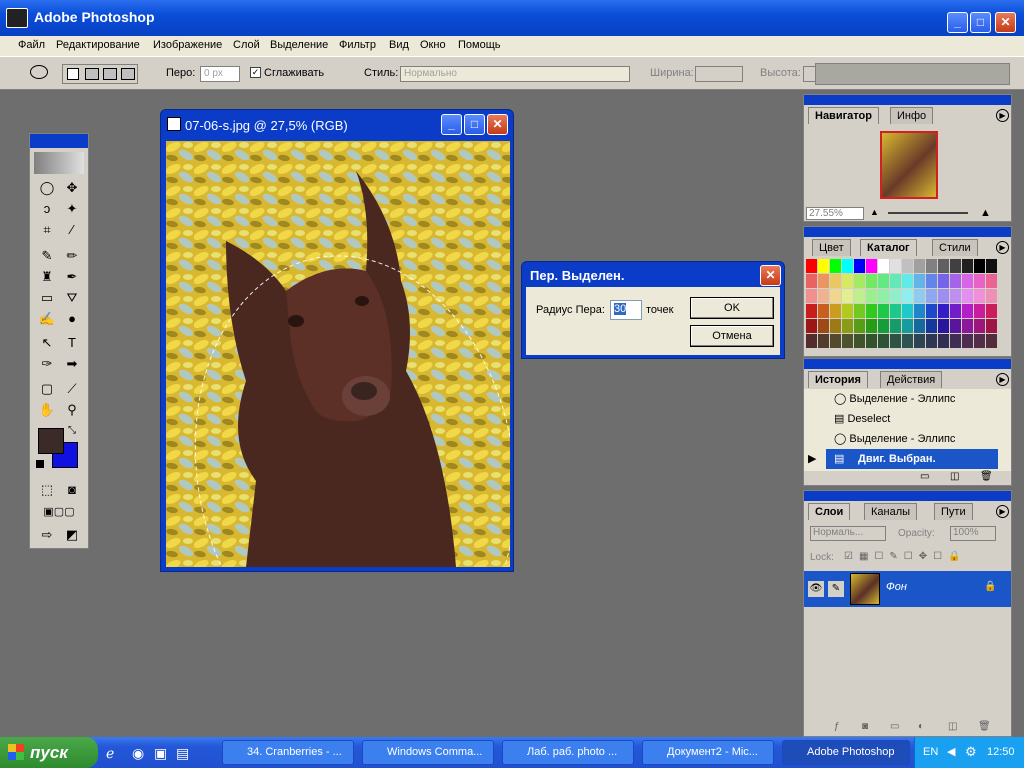 This screenshot has width=1024, height=768. Describe the element at coordinates (72, 256) in the screenshot. I see `brush-tool-icon: ✏` at that location.